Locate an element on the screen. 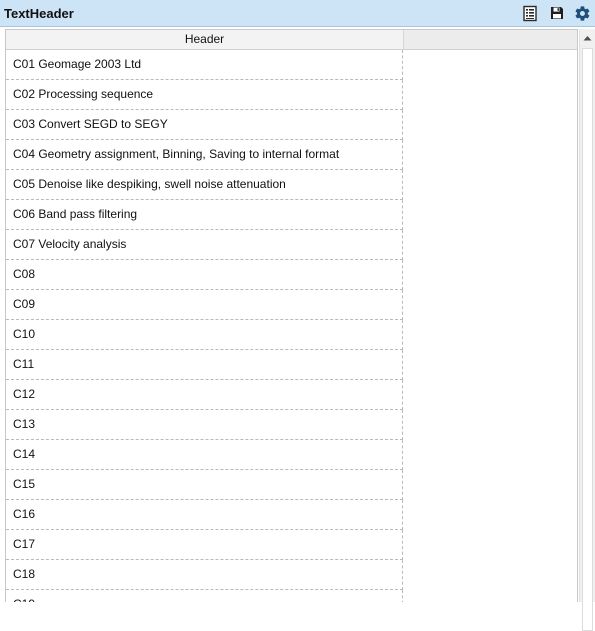 The width and height of the screenshot is (595, 631). save-icon is located at coordinates (558, 14).